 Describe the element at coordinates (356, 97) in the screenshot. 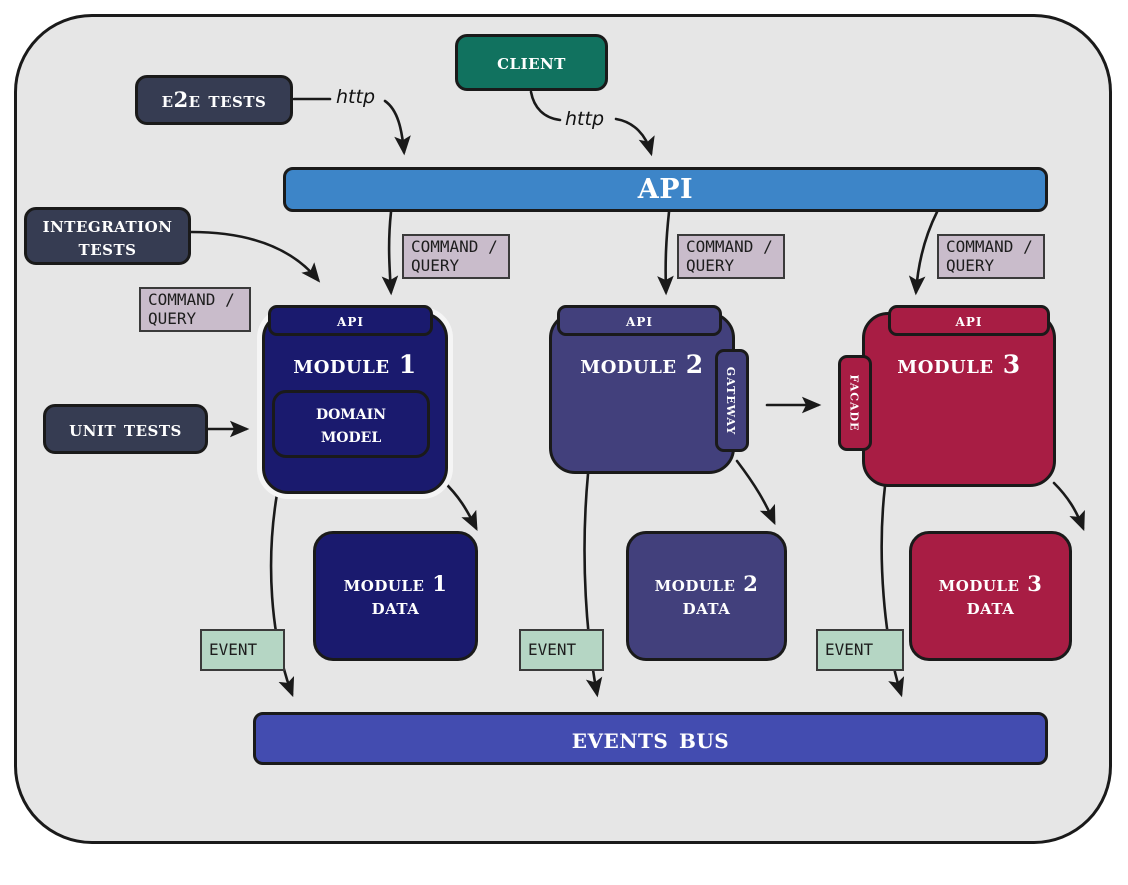

I see `http-label-left: http` at that location.